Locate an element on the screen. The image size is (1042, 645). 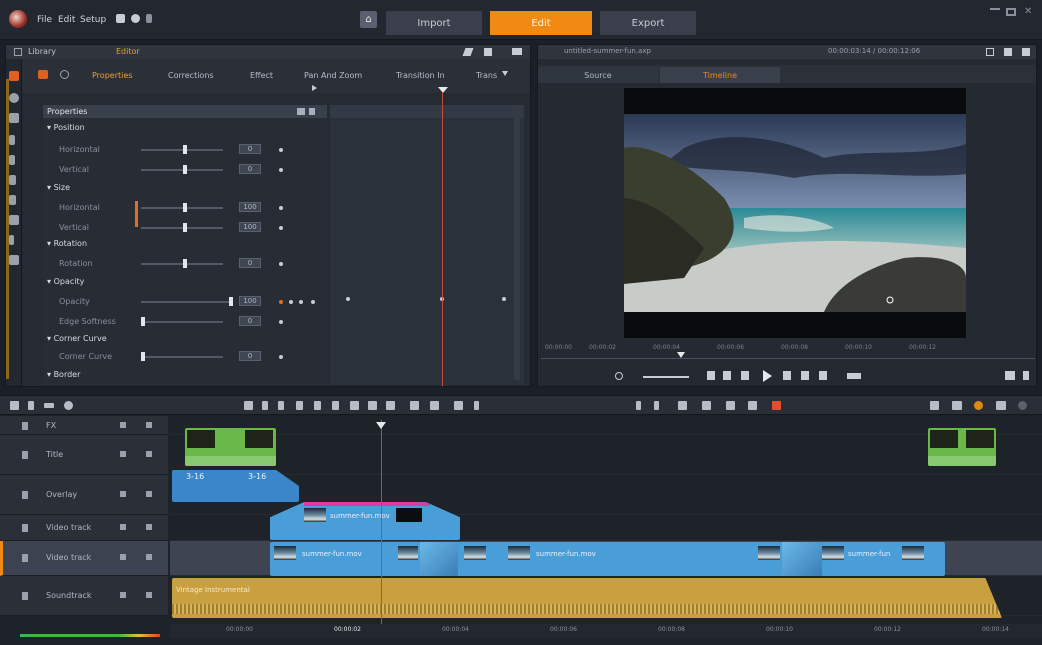
audio-icon is located at coordinates (64, 74).